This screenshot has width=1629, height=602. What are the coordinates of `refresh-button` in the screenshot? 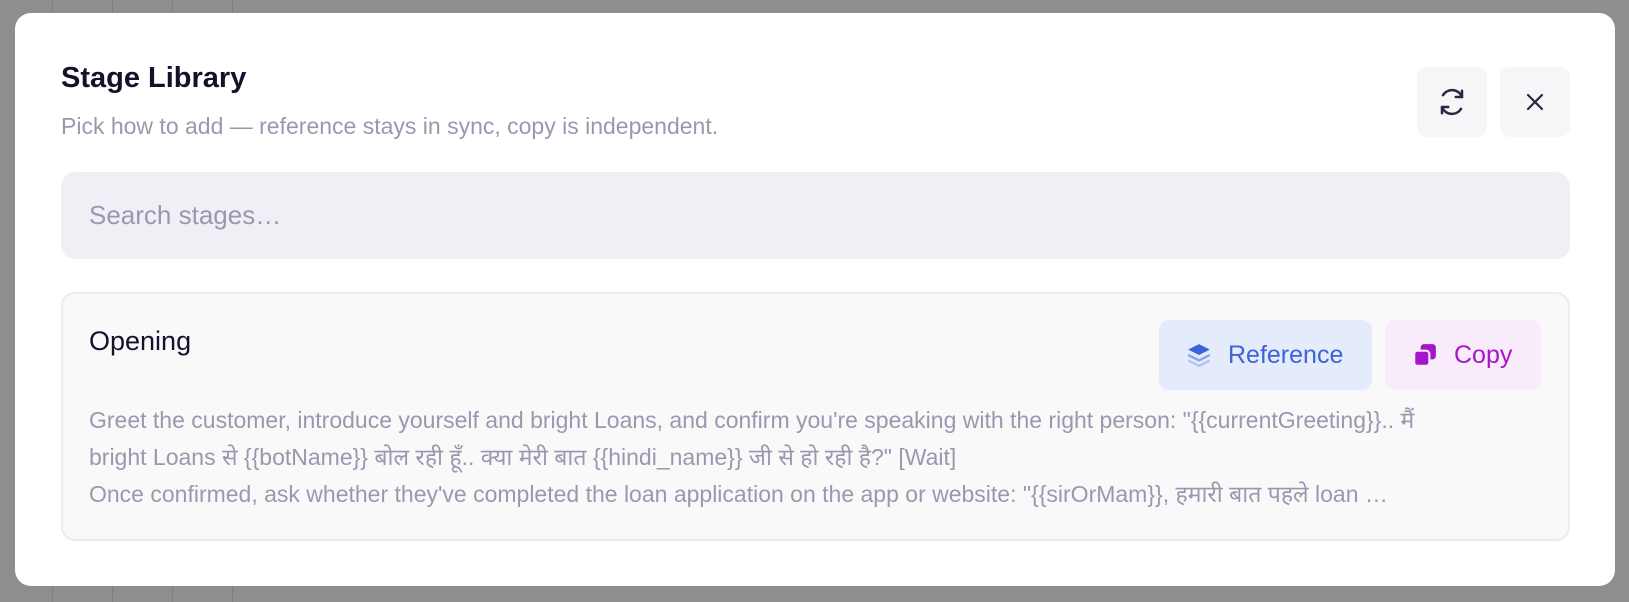 It's located at (1452, 102).